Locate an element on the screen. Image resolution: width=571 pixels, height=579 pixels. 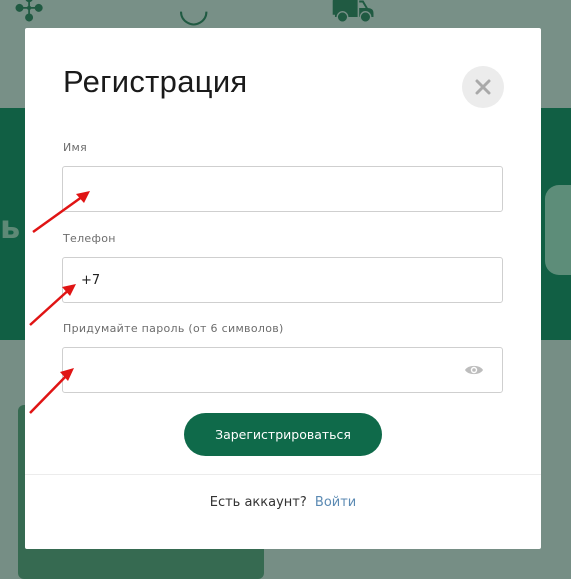
password-input is located at coordinates (282, 370).